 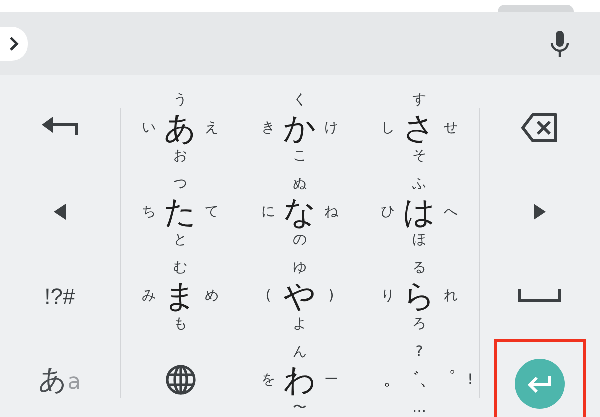 I want to click on chevron-right-icon, so click(x=14, y=44).